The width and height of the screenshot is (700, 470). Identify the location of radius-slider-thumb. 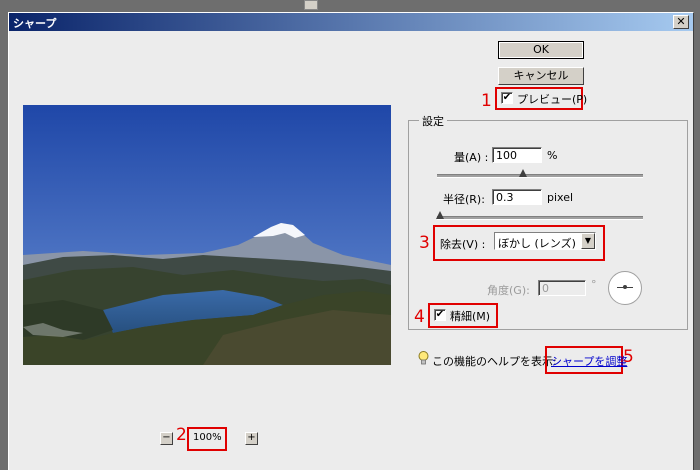
(440, 215).